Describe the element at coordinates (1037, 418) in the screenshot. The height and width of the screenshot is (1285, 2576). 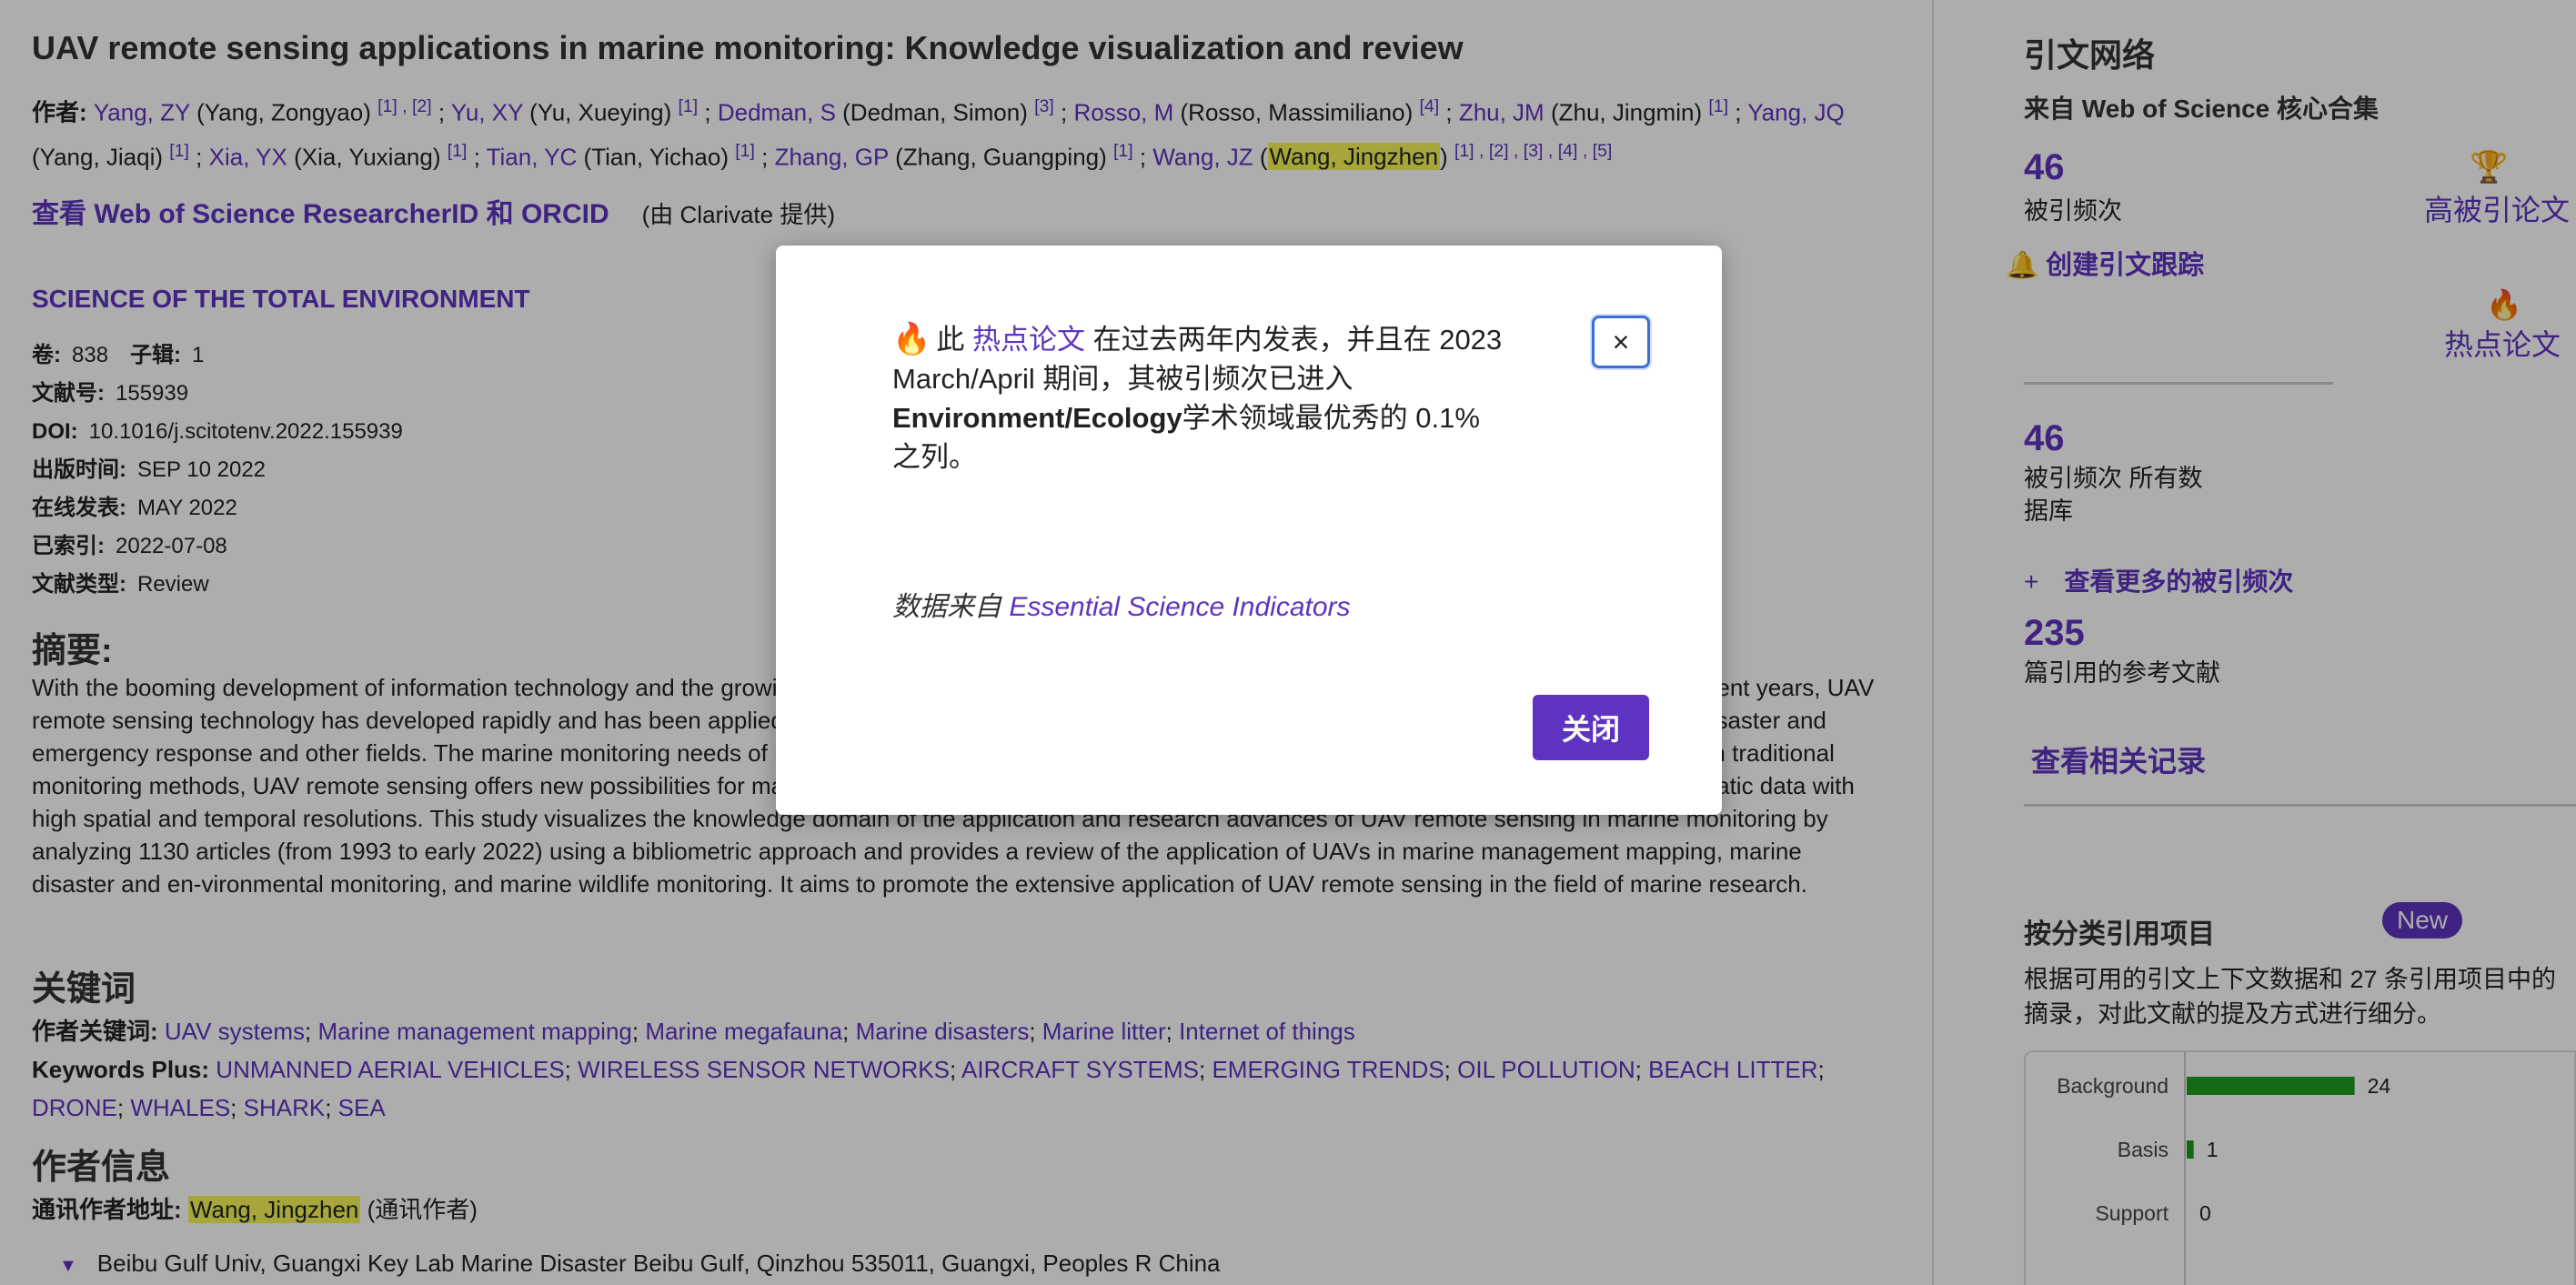
I see `dialog-field: Environment/Ecology` at that location.